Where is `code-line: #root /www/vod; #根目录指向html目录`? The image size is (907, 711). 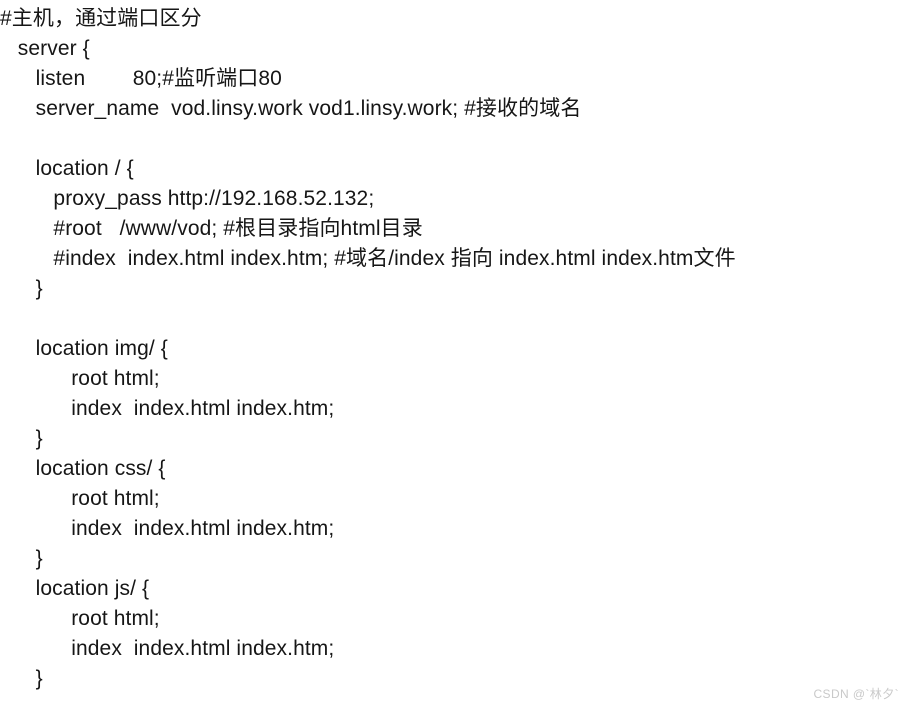
code-line: #root /www/vod; #根目录指向html目录 is located at coordinates (211, 228).